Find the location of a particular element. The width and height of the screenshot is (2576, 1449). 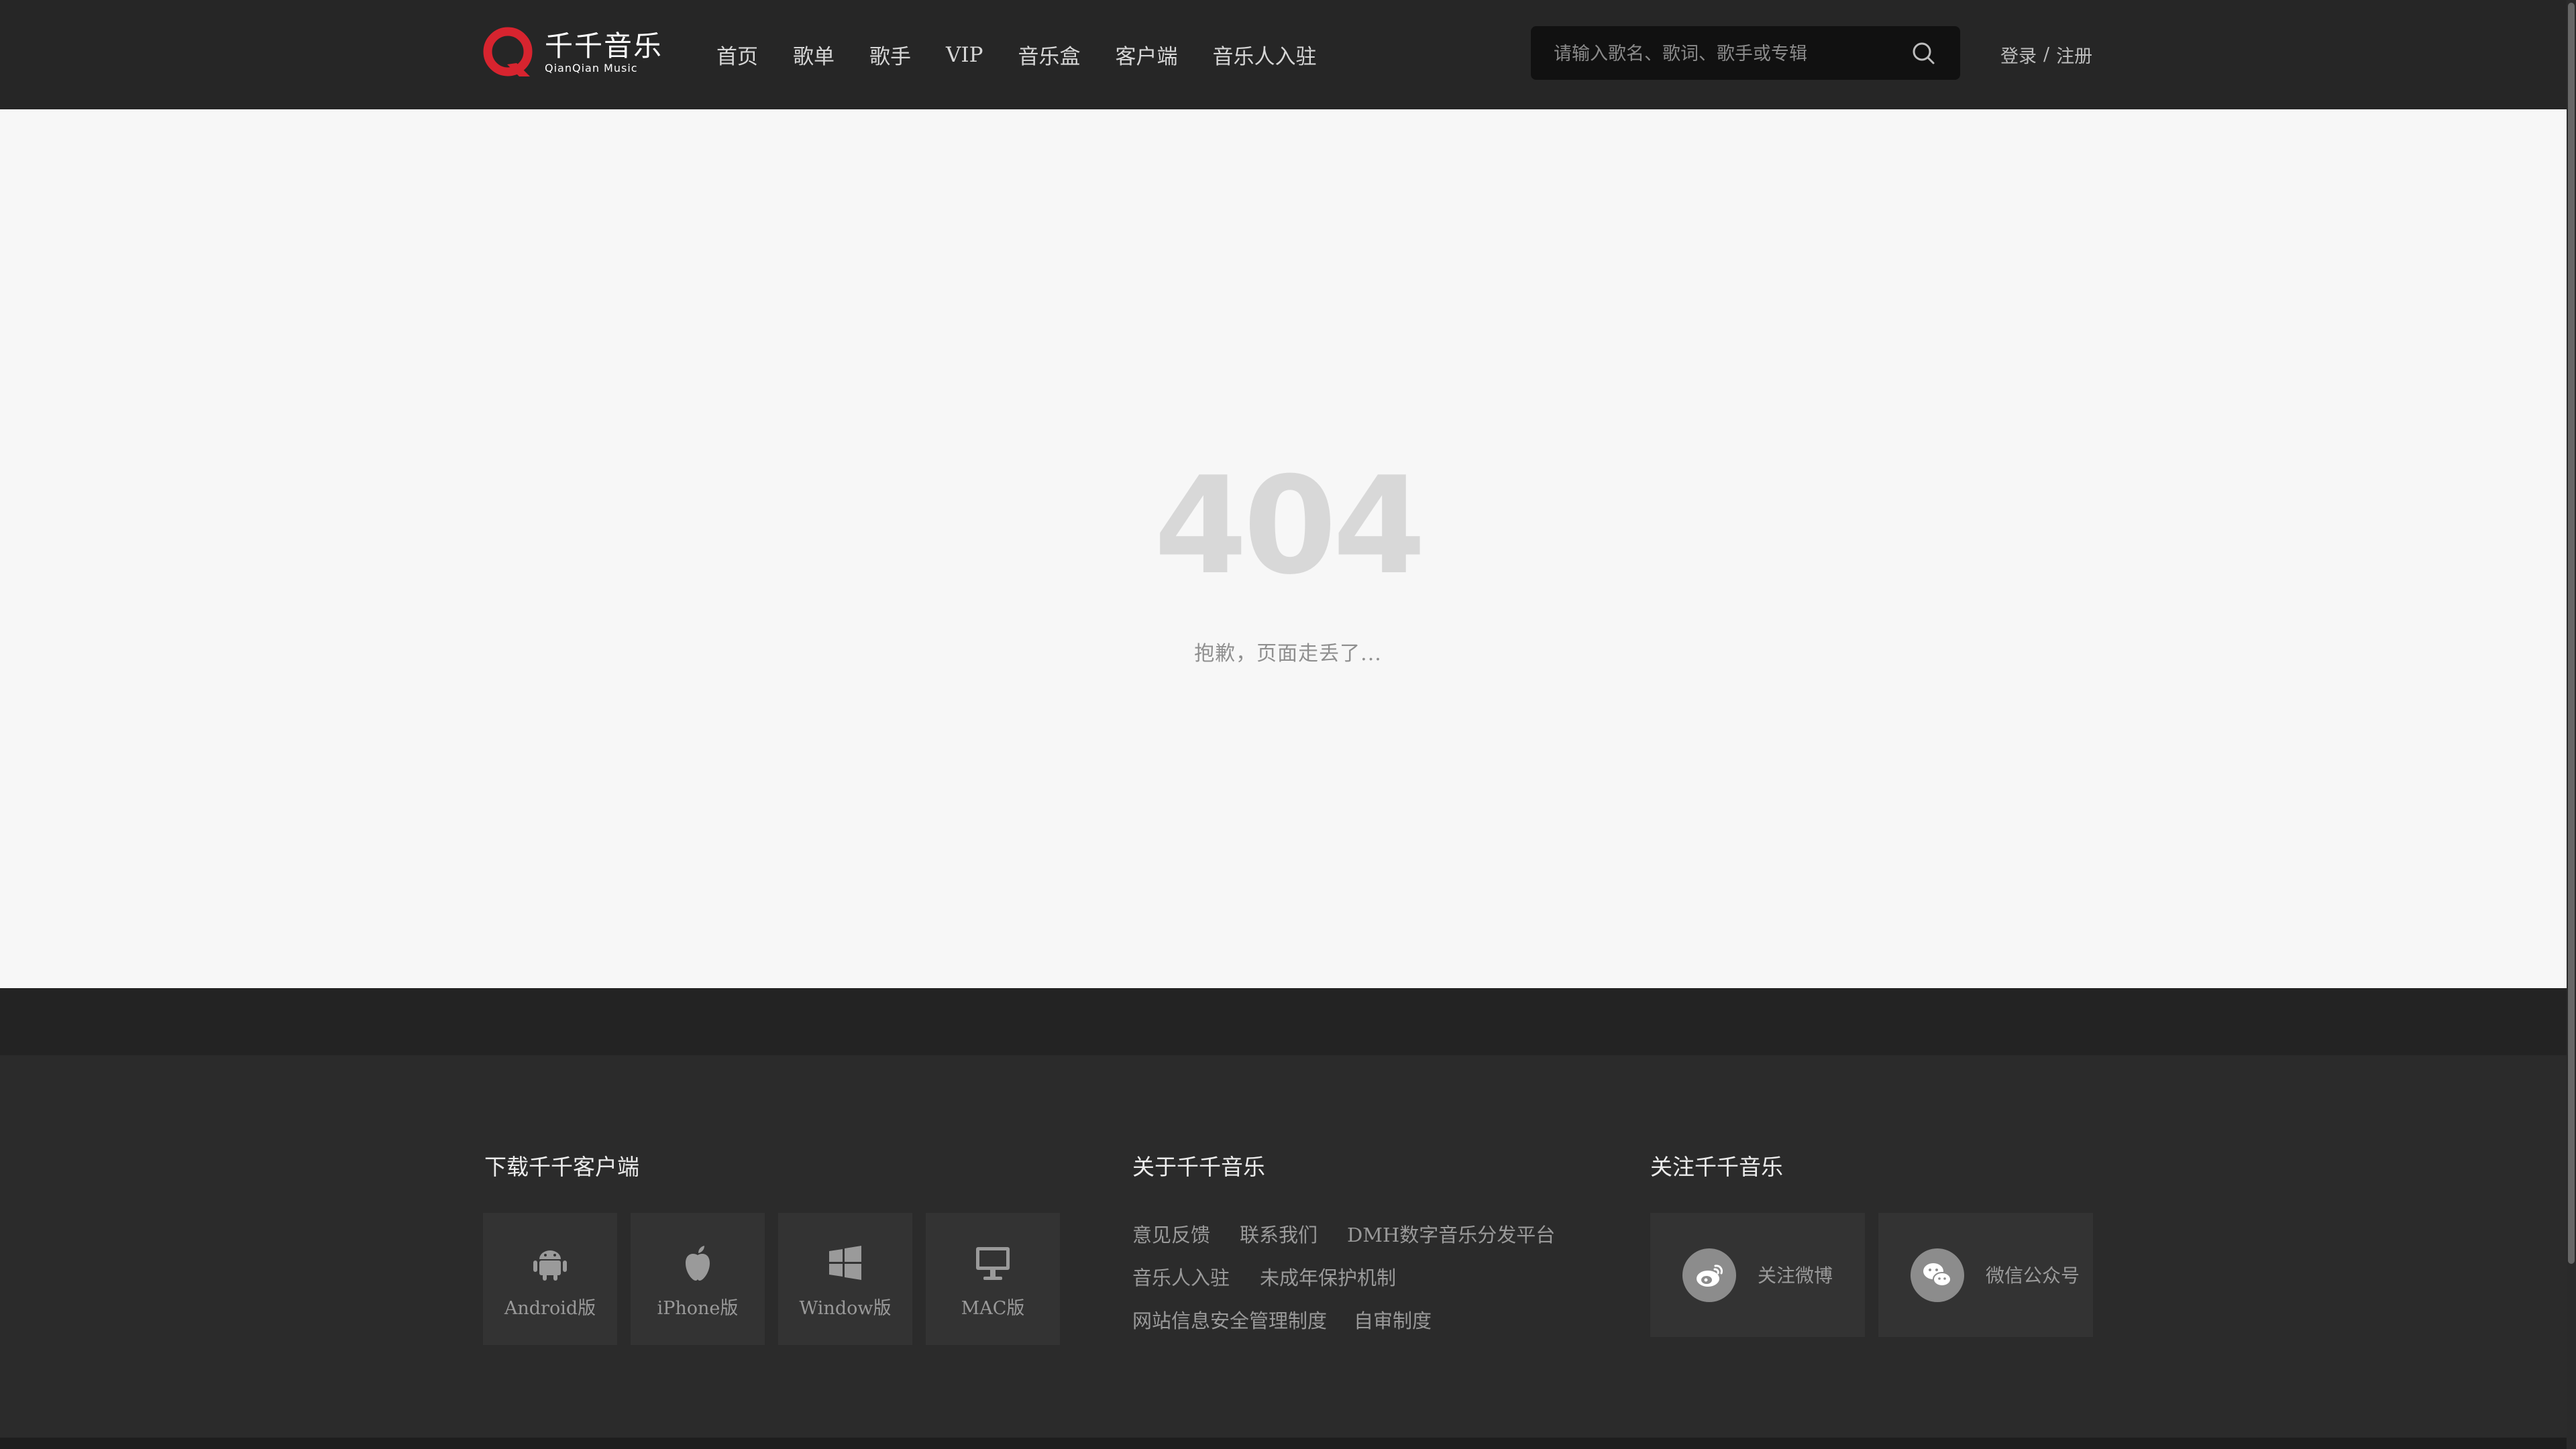

search-icon is located at coordinates (1923, 53).